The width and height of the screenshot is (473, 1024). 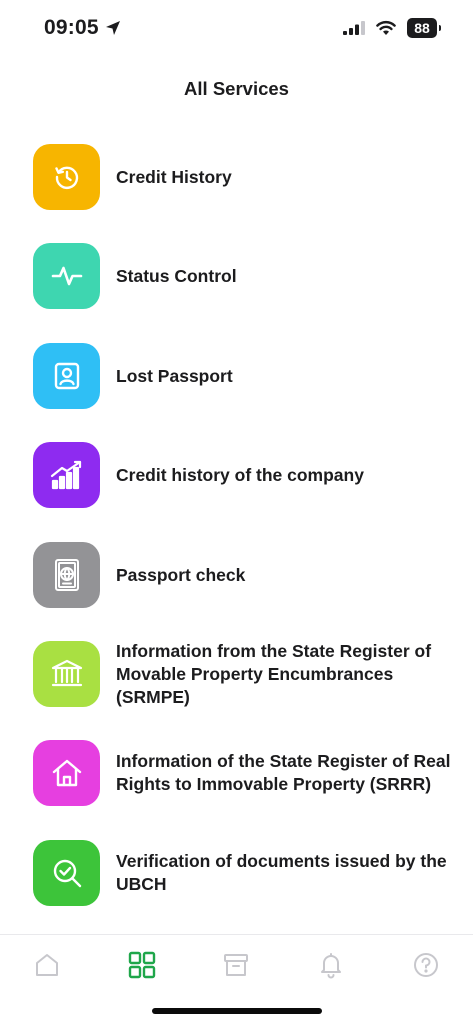 What do you see at coordinates (354, 28) in the screenshot?
I see `cellular-signal-icon` at bounding box center [354, 28].